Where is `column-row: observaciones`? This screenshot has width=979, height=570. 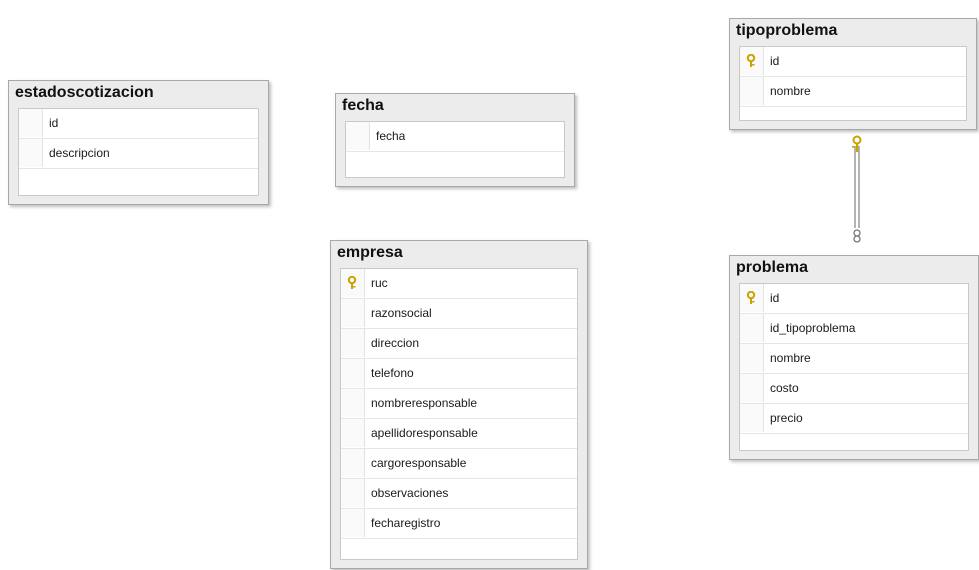
column-row: observaciones is located at coordinates (459, 494).